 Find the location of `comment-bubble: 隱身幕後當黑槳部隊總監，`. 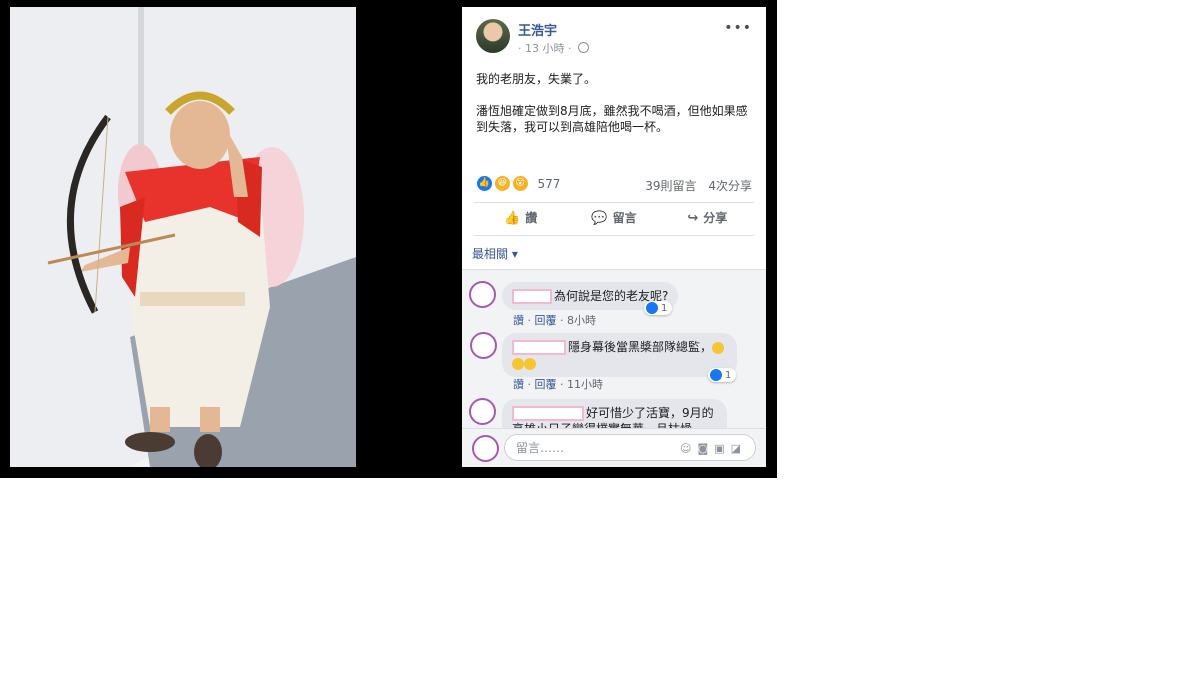

comment-bubble: 隱身幕後當黑槳部隊總監， is located at coordinates (619, 355).